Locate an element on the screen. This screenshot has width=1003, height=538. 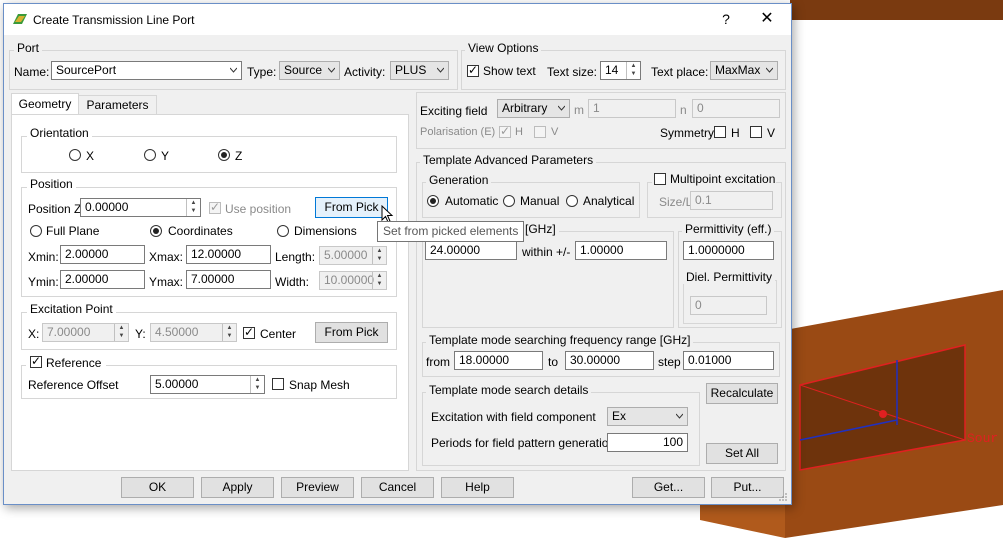
activity-combo: PLUS is located at coordinates (419, 70).